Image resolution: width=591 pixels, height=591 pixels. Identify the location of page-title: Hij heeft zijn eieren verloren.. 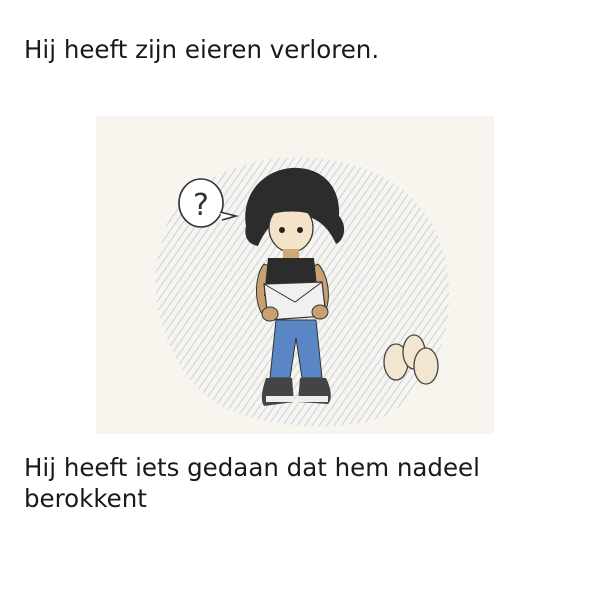
(202, 49).